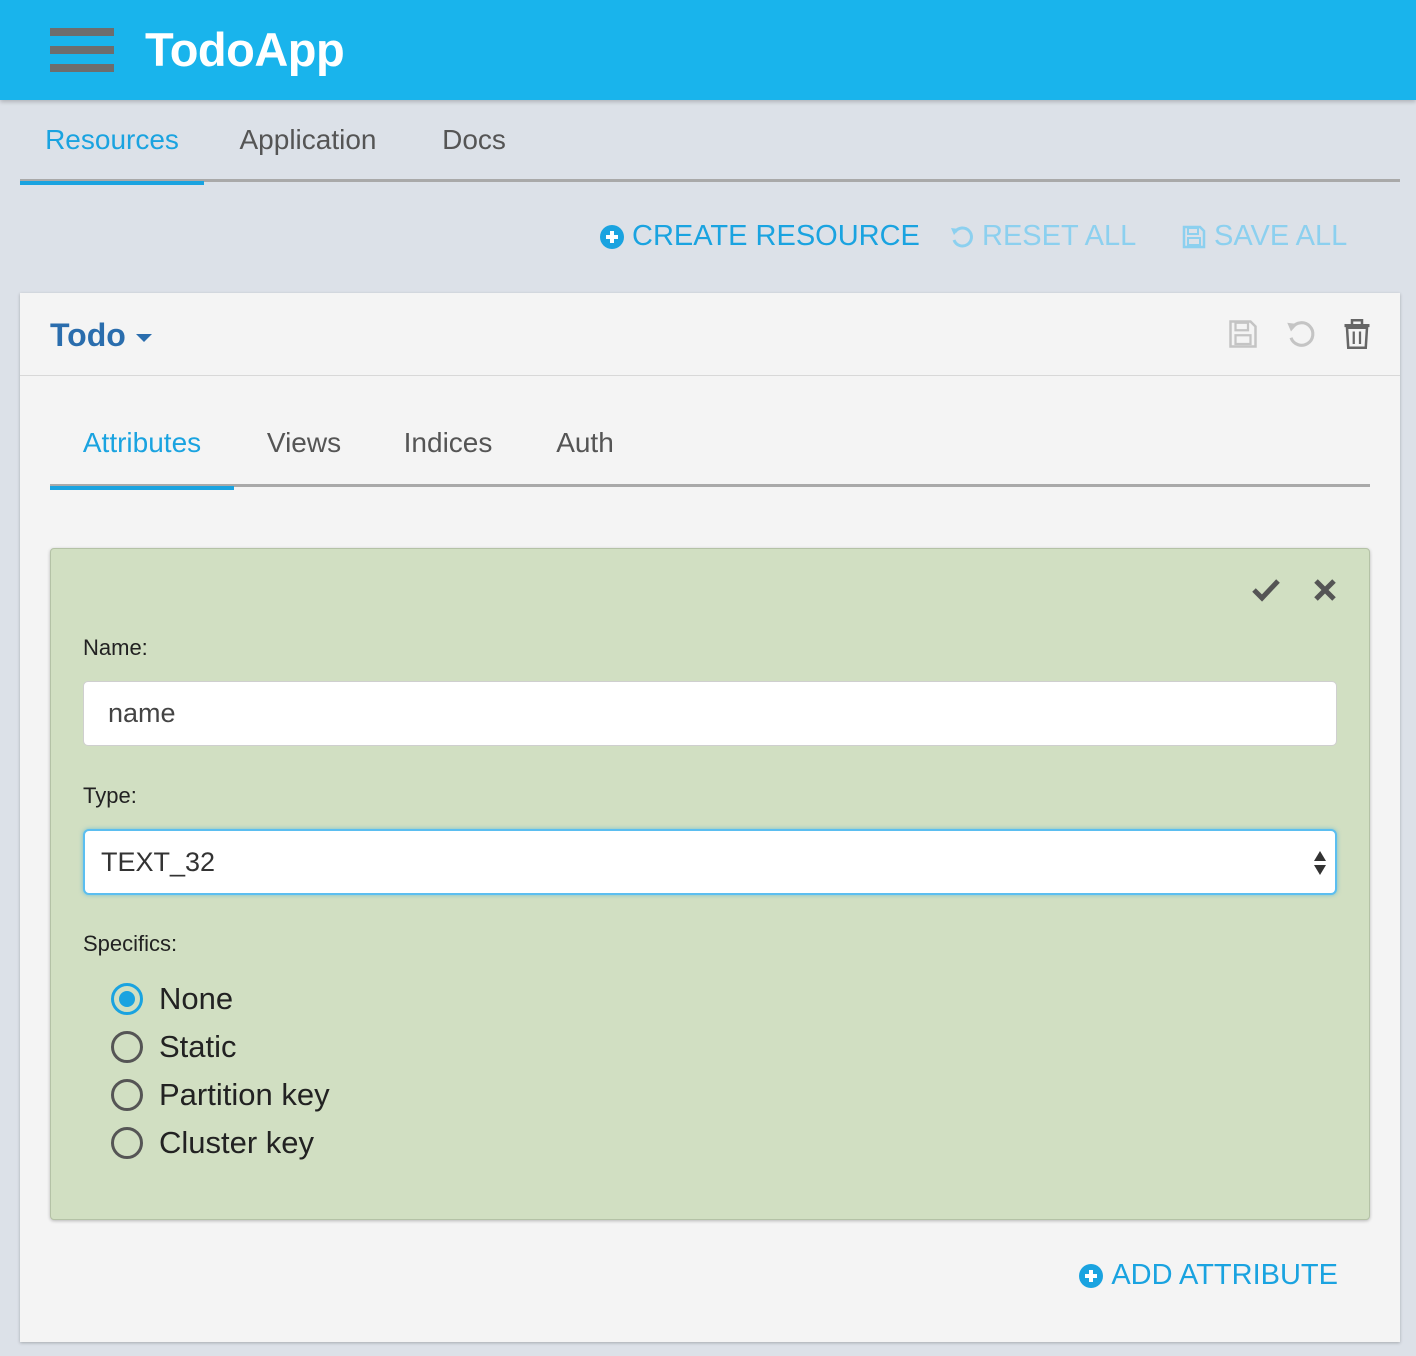  I want to click on tab-indices: Indices, so click(448, 444).